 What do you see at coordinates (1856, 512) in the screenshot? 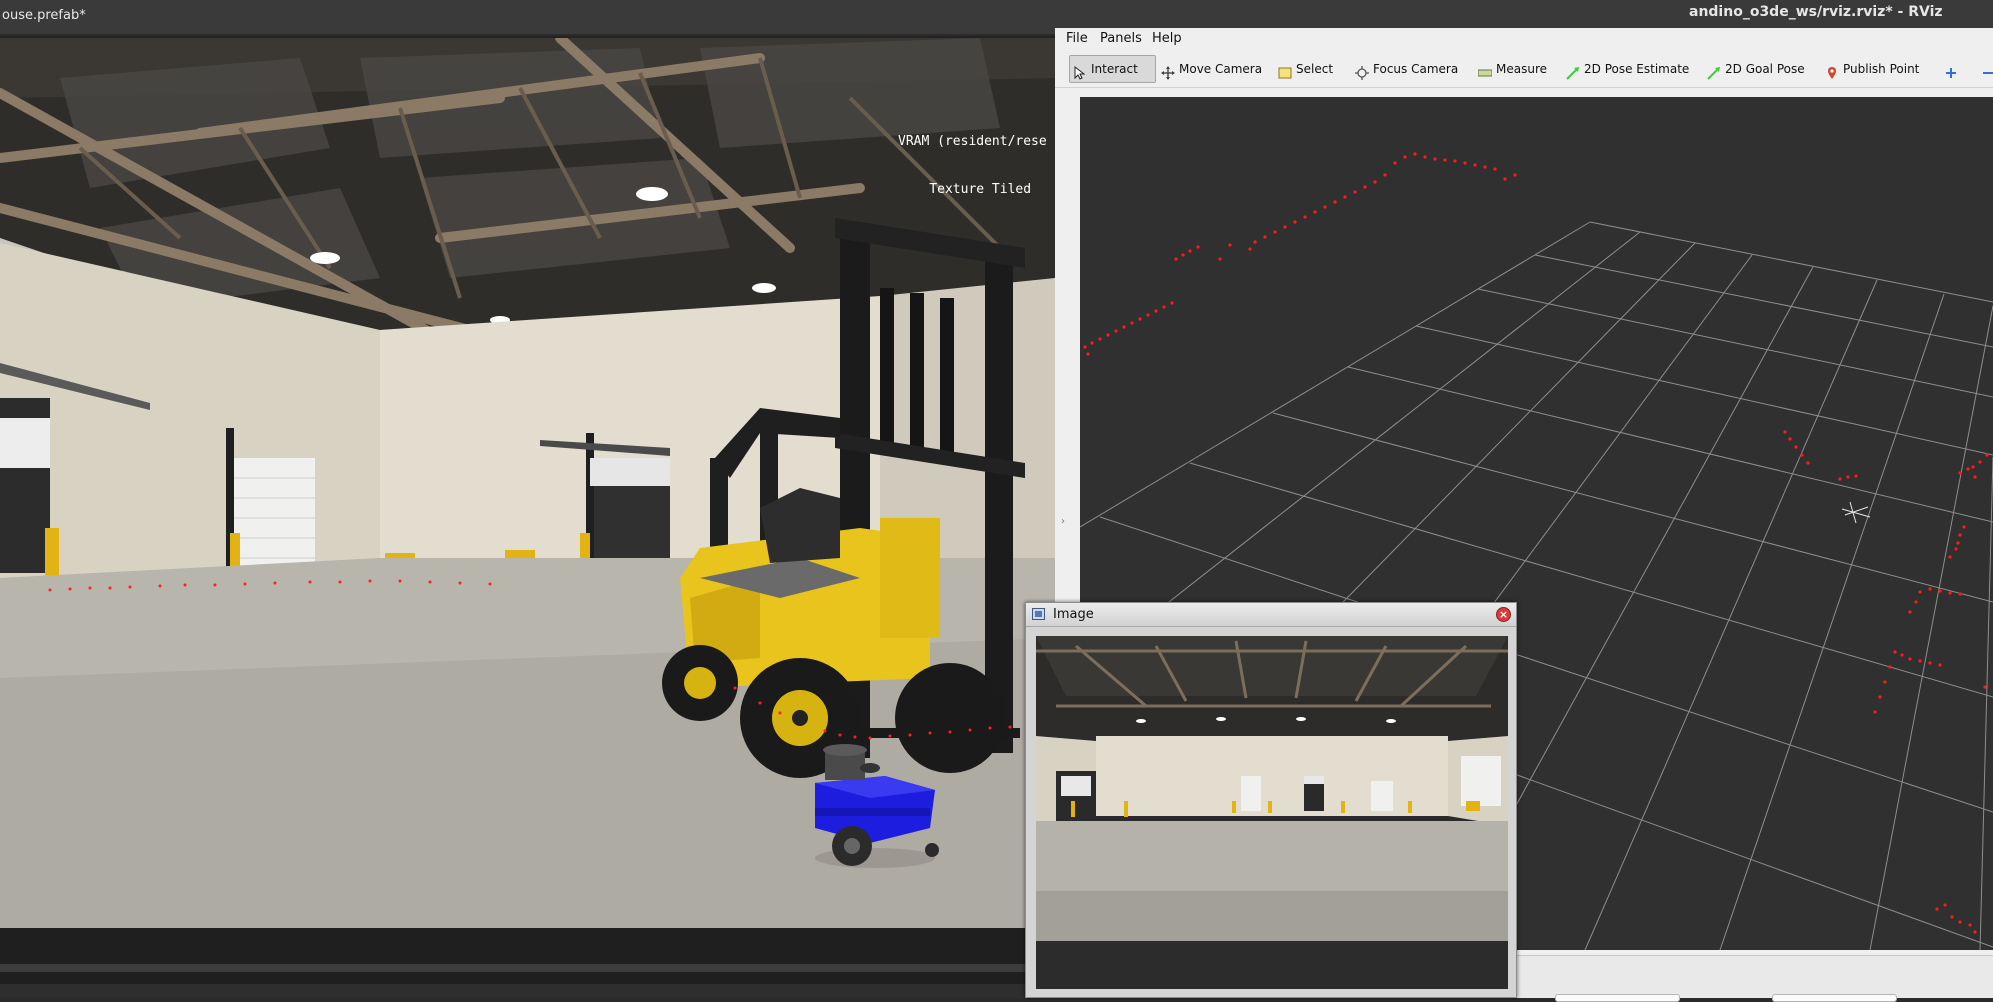
I see `robot-tf-marker` at bounding box center [1856, 512].